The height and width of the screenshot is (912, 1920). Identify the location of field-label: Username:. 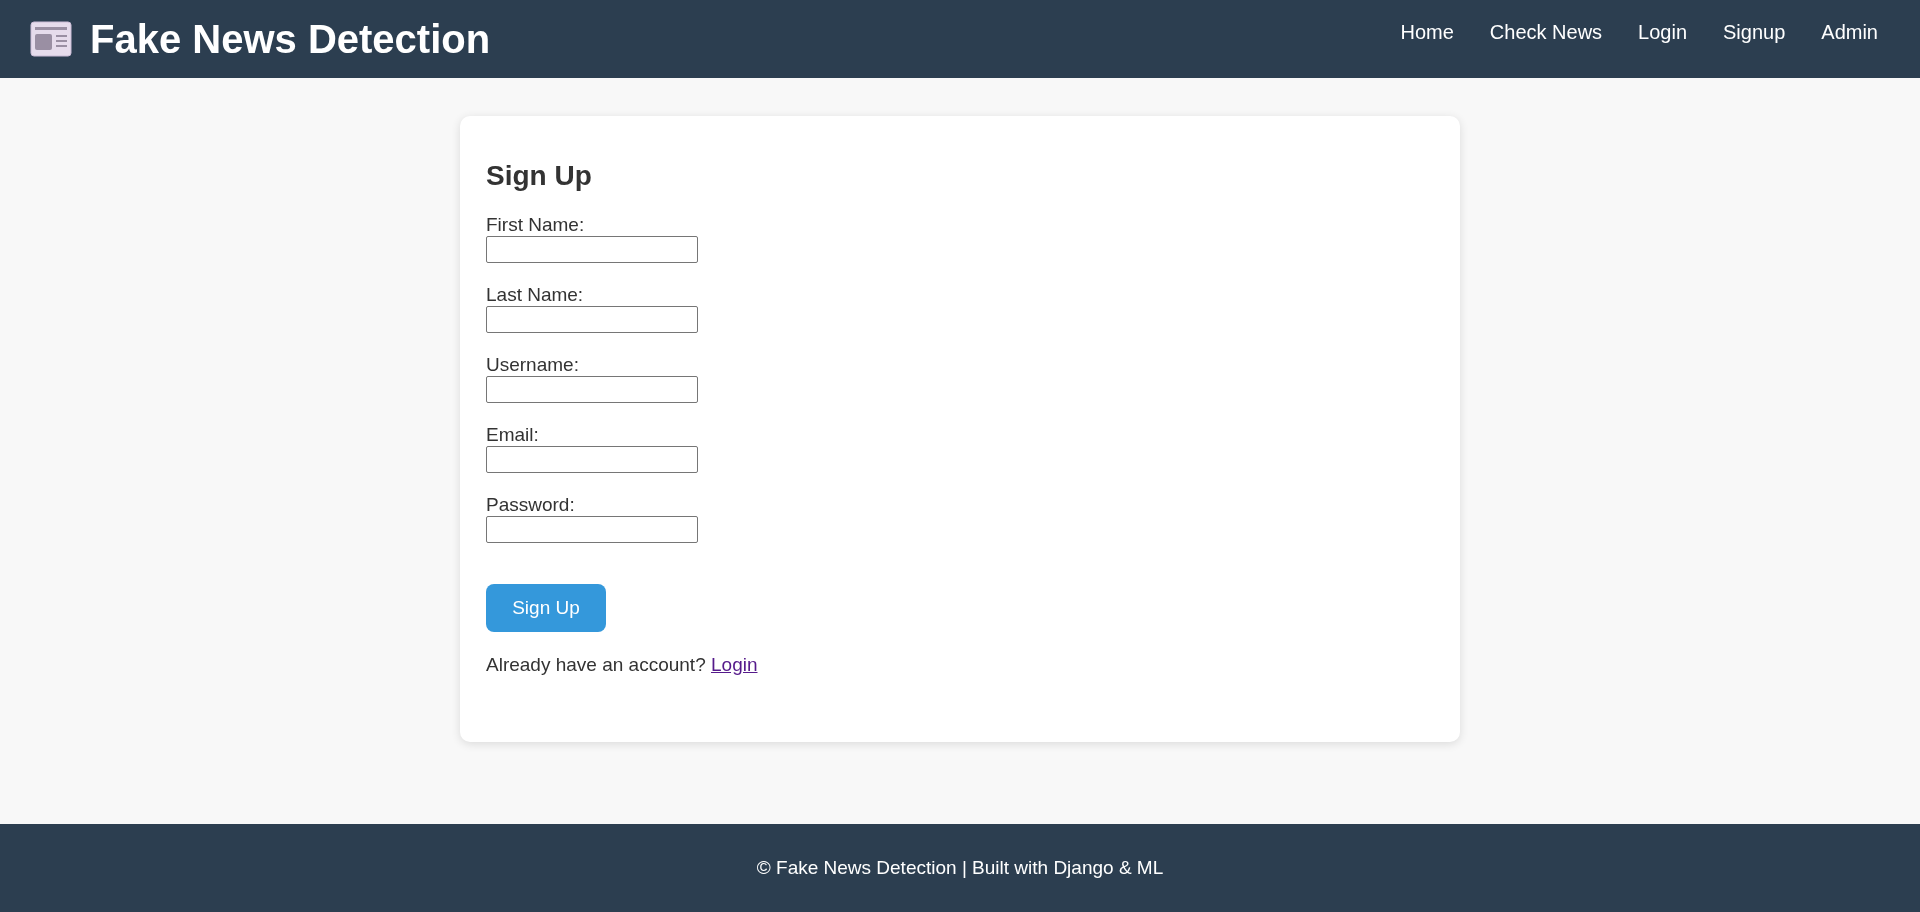
(532, 365).